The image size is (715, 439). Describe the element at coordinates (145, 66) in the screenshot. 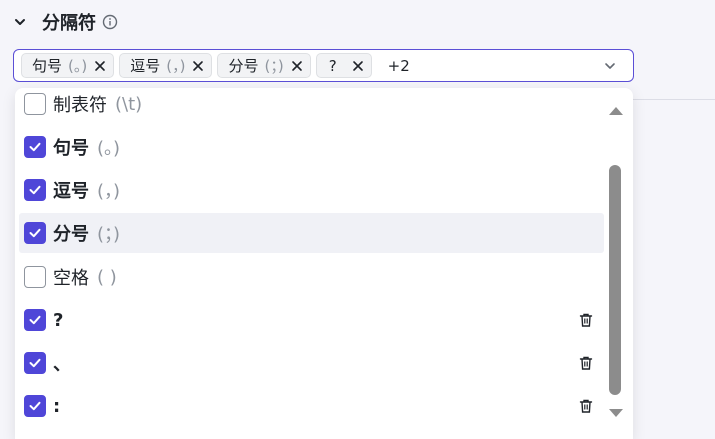

I see `tag-label: 逗号` at that location.